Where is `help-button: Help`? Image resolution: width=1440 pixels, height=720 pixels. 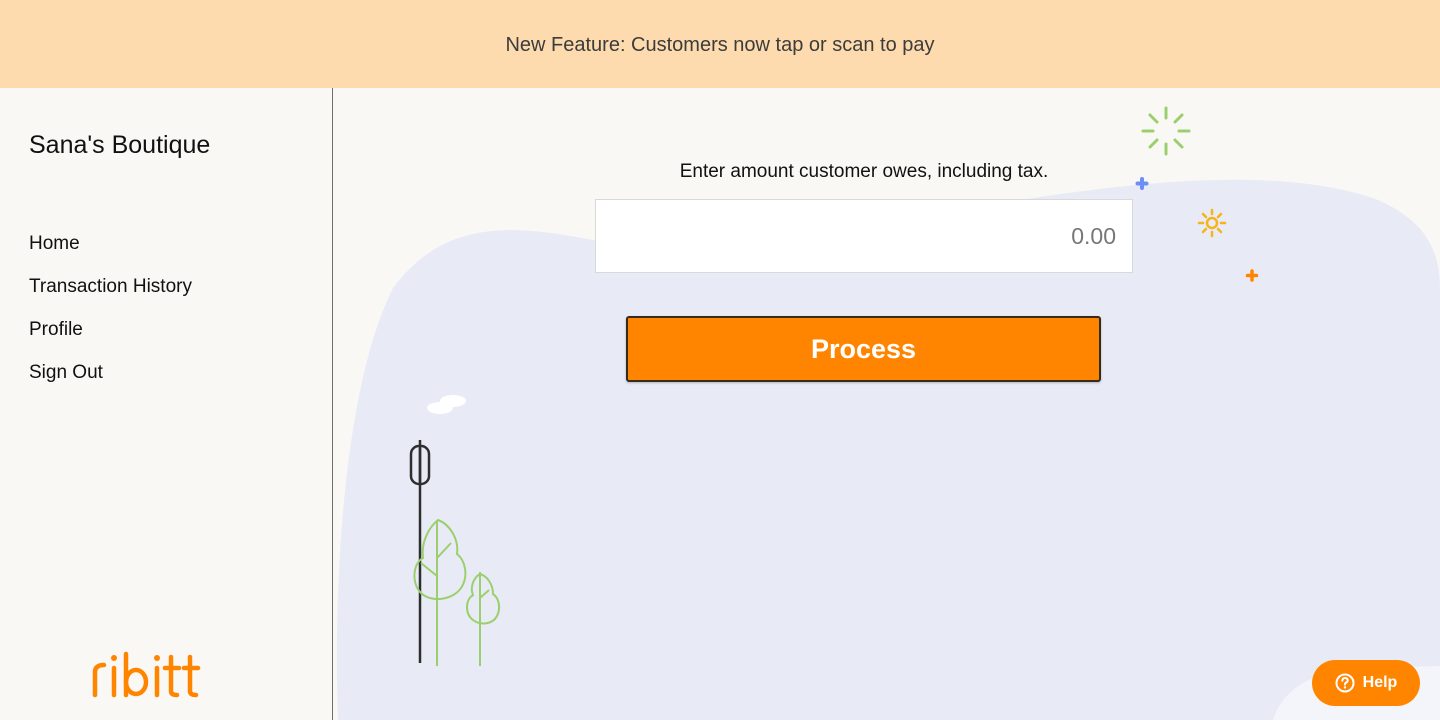 help-button: Help is located at coordinates (1366, 683).